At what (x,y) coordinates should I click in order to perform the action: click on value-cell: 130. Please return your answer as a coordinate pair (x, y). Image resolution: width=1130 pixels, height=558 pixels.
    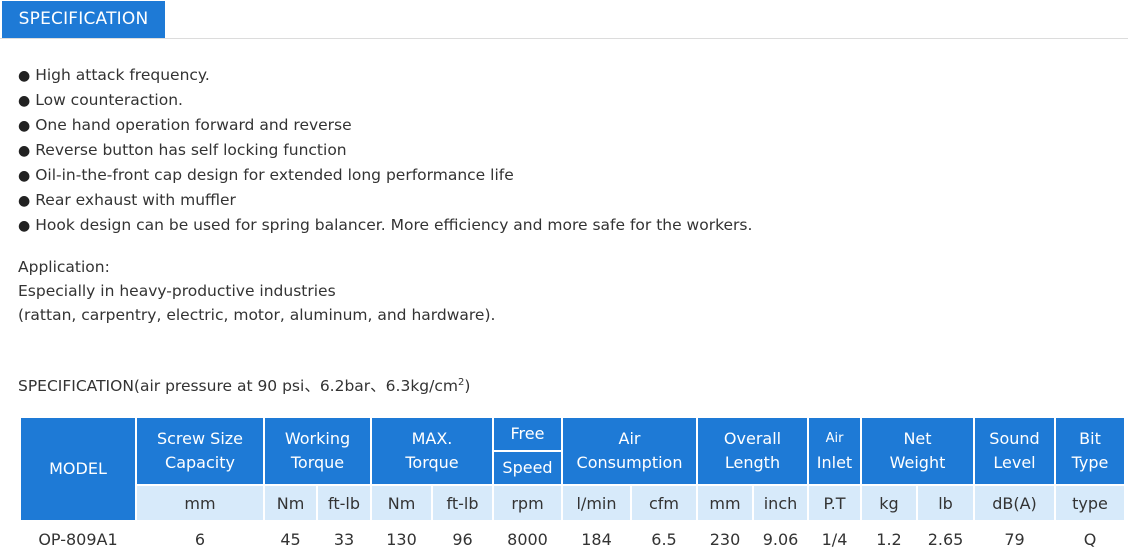
    Looking at the image, I should click on (401, 539).